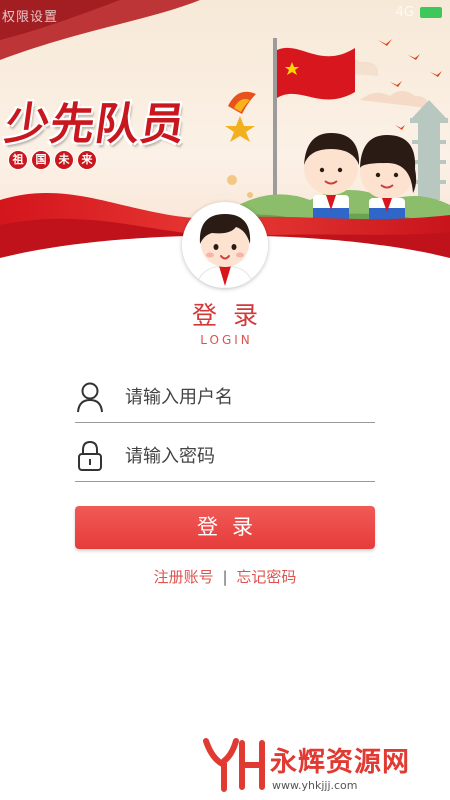 This screenshot has height=800, width=450. What do you see at coordinates (226, 340) in the screenshot?
I see `page-subtitle: LOGIN` at bounding box center [226, 340].